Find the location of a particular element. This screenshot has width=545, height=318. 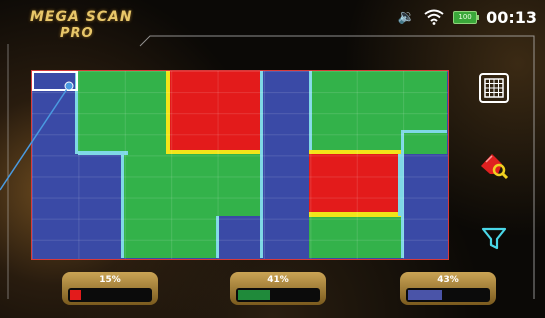

logo-subtitle: PRO is located at coordinates (77, 33).